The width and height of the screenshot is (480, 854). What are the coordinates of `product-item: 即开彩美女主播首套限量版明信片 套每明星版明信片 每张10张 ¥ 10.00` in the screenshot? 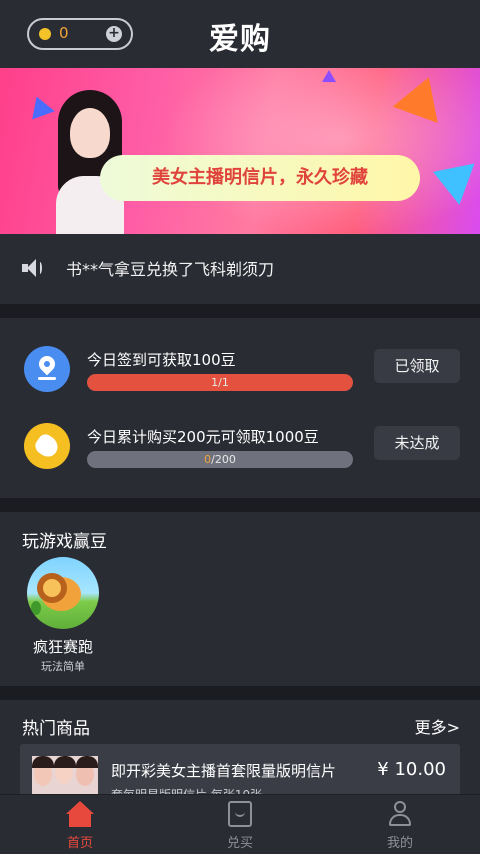 It's located at (240, 772).